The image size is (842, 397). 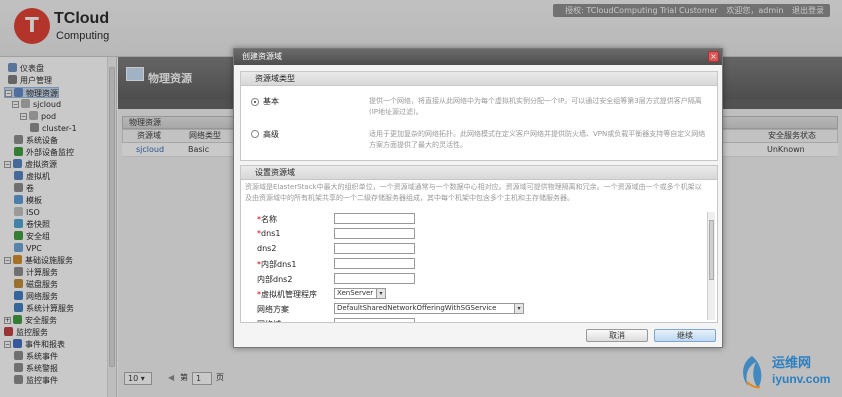 I want to click on field-label: 内部dns2, so click(x=274, y=279).